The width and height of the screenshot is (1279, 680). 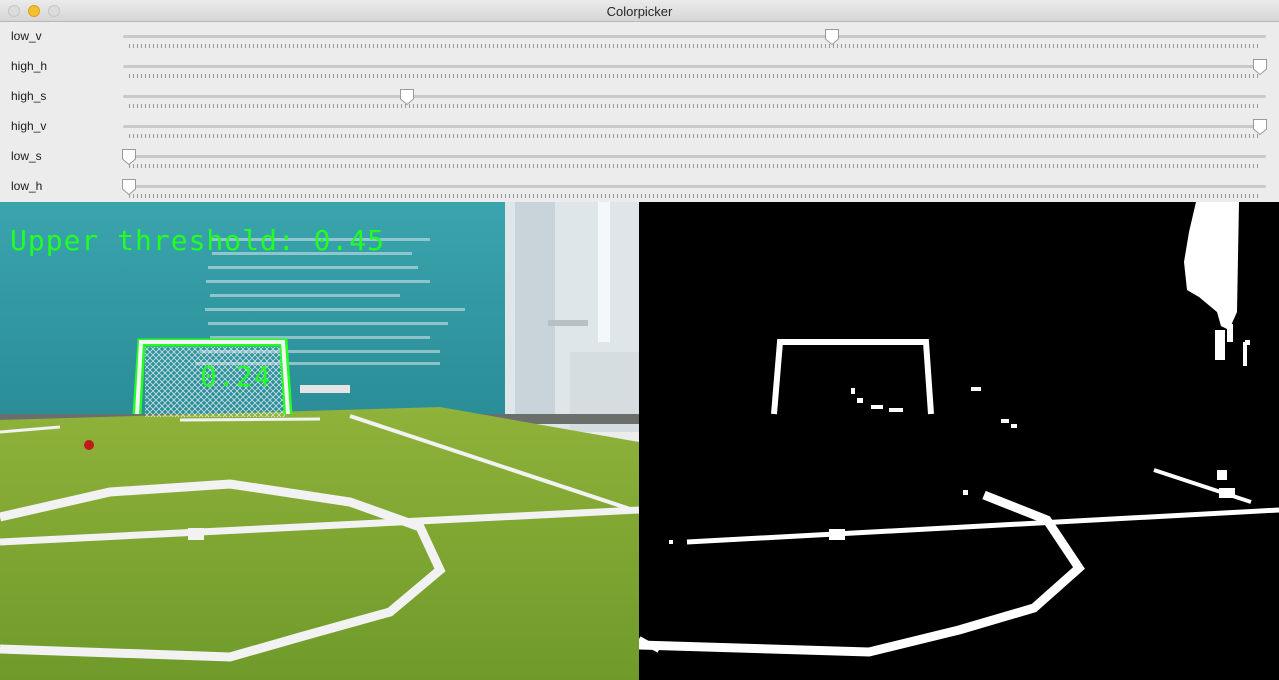 I want to click on slider-low-h, so click(x=693, y=187).